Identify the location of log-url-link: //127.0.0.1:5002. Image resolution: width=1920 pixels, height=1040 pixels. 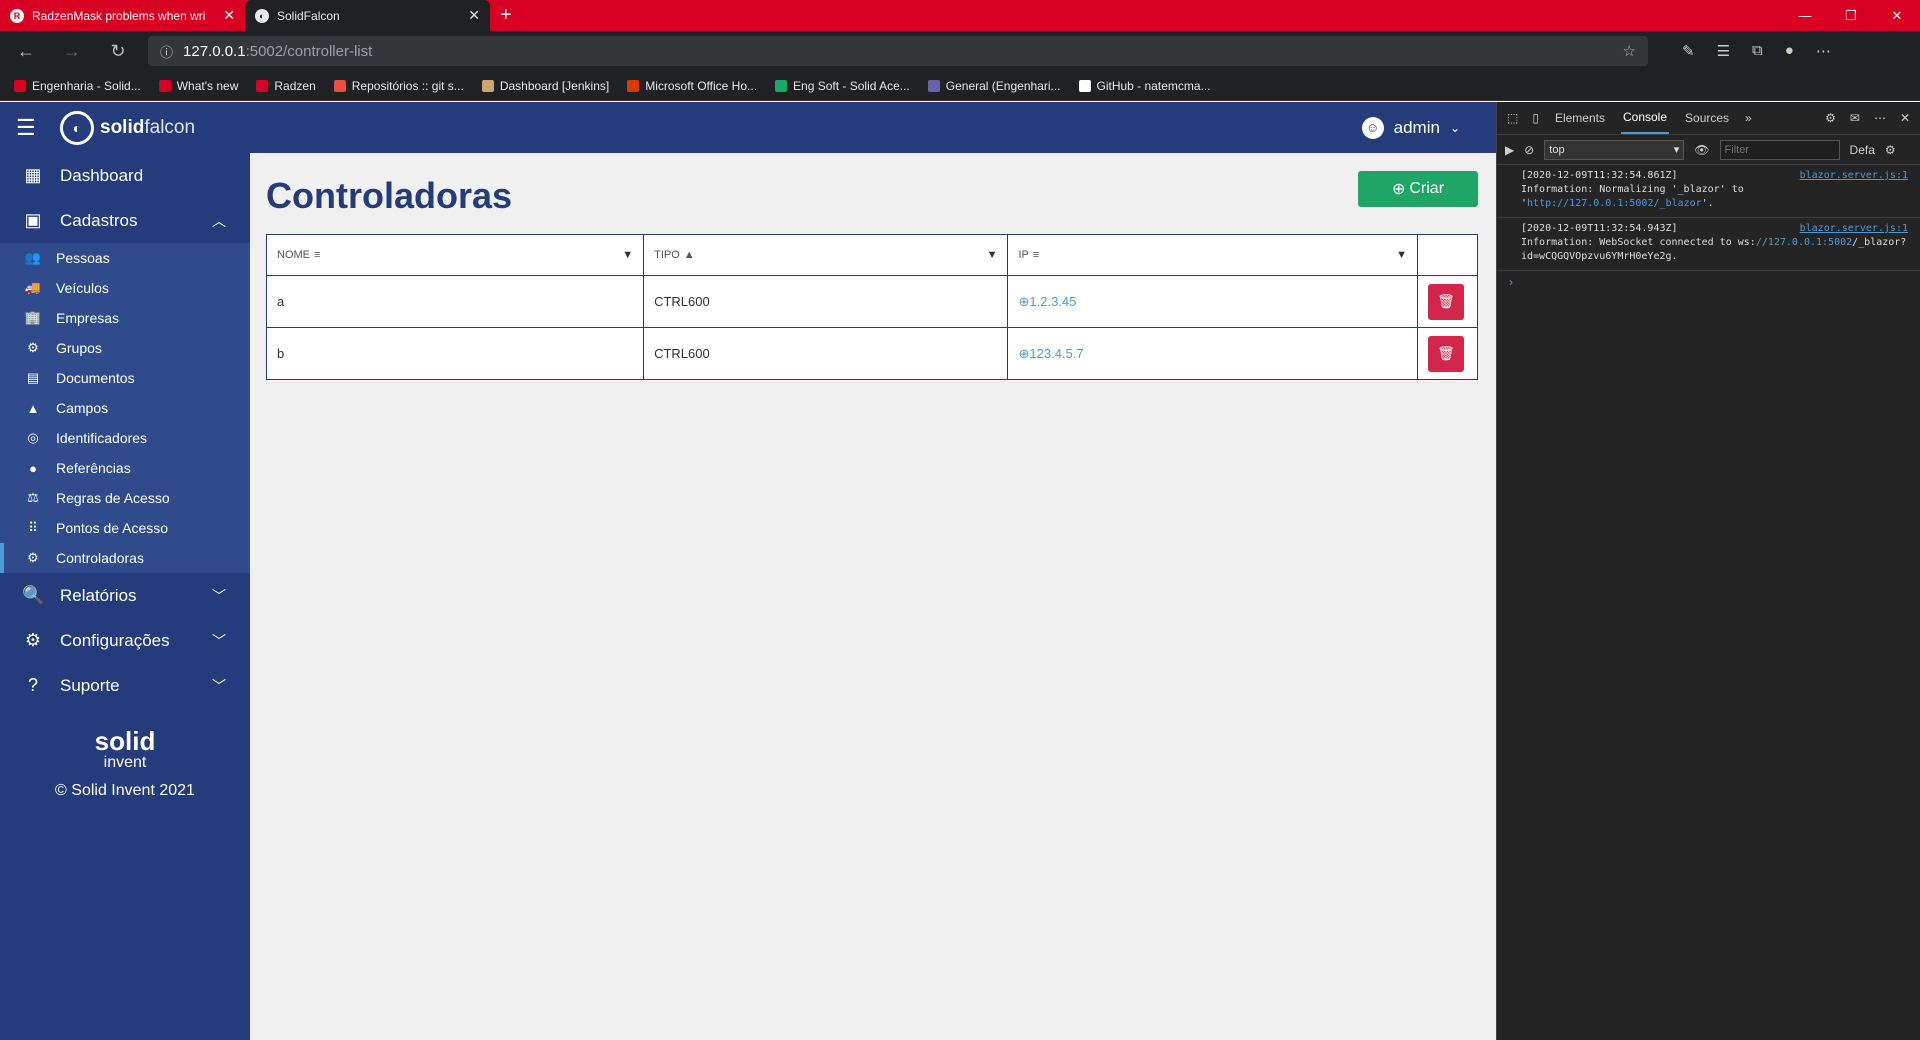
(1804, 242).